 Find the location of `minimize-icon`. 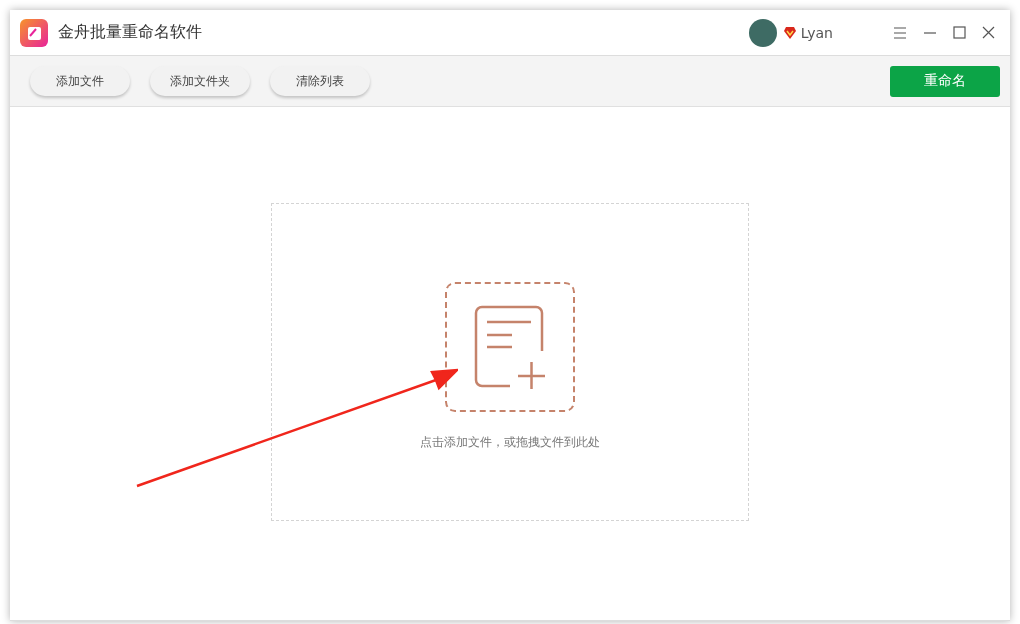

minimize-icon is located at coordinates (930, 32).